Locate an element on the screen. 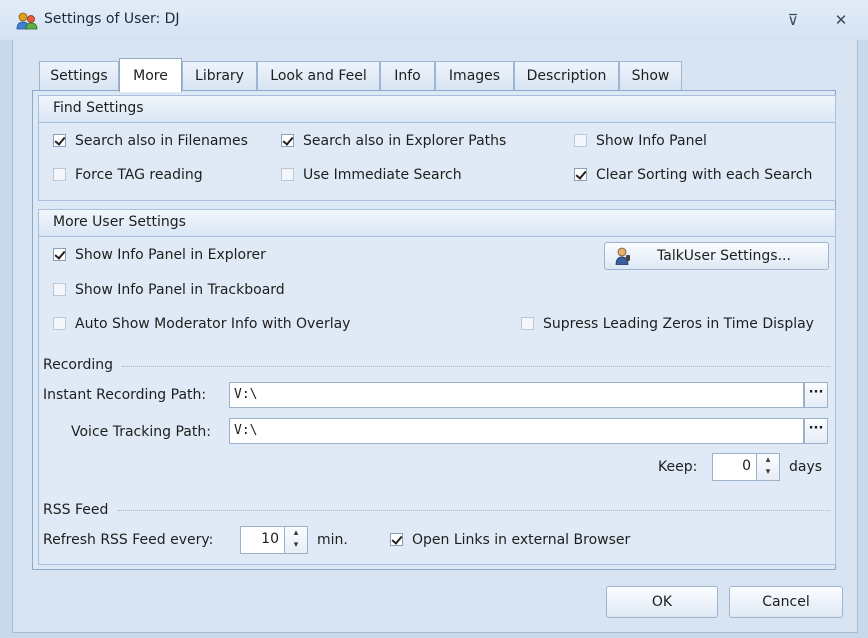 Image resolution: width=868 pixels, height=638 pixels. voice-tracking-label: Voice Tracking Path: is located at coordinates (141, 432).